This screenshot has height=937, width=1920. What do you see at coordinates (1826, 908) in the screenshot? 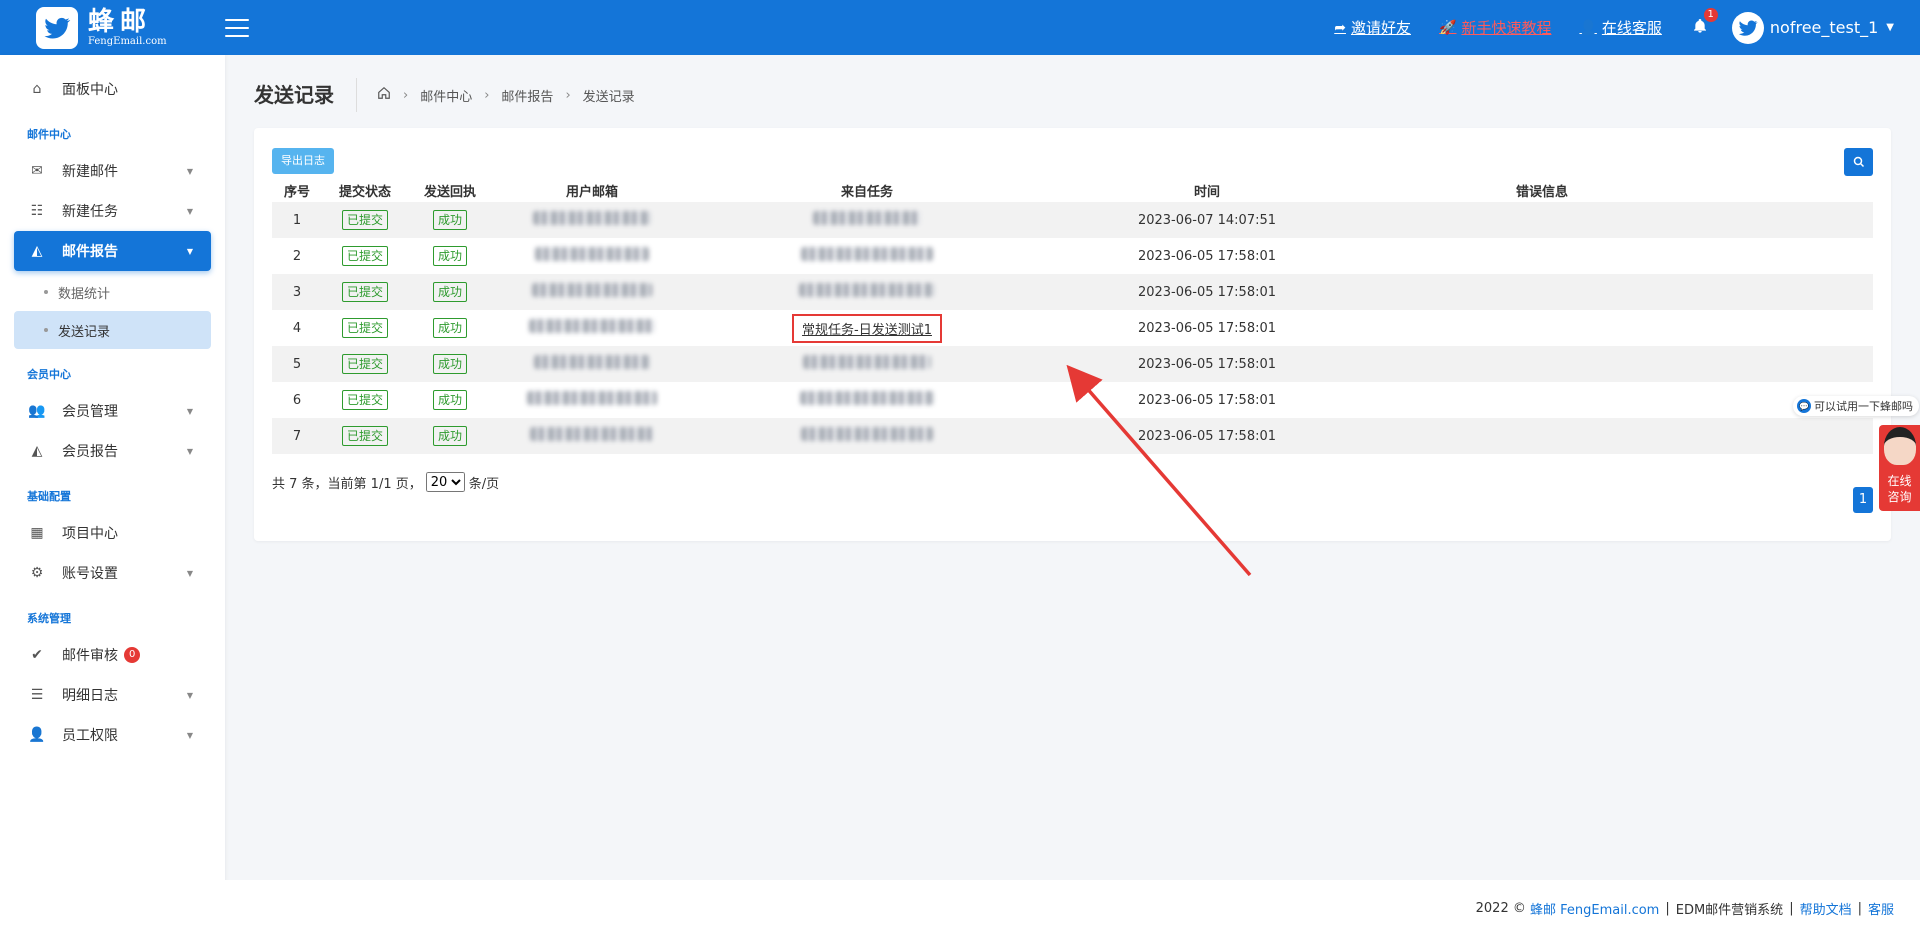
I see `footer-help-link: 帮助文档` at bounding box center [1826, 908].